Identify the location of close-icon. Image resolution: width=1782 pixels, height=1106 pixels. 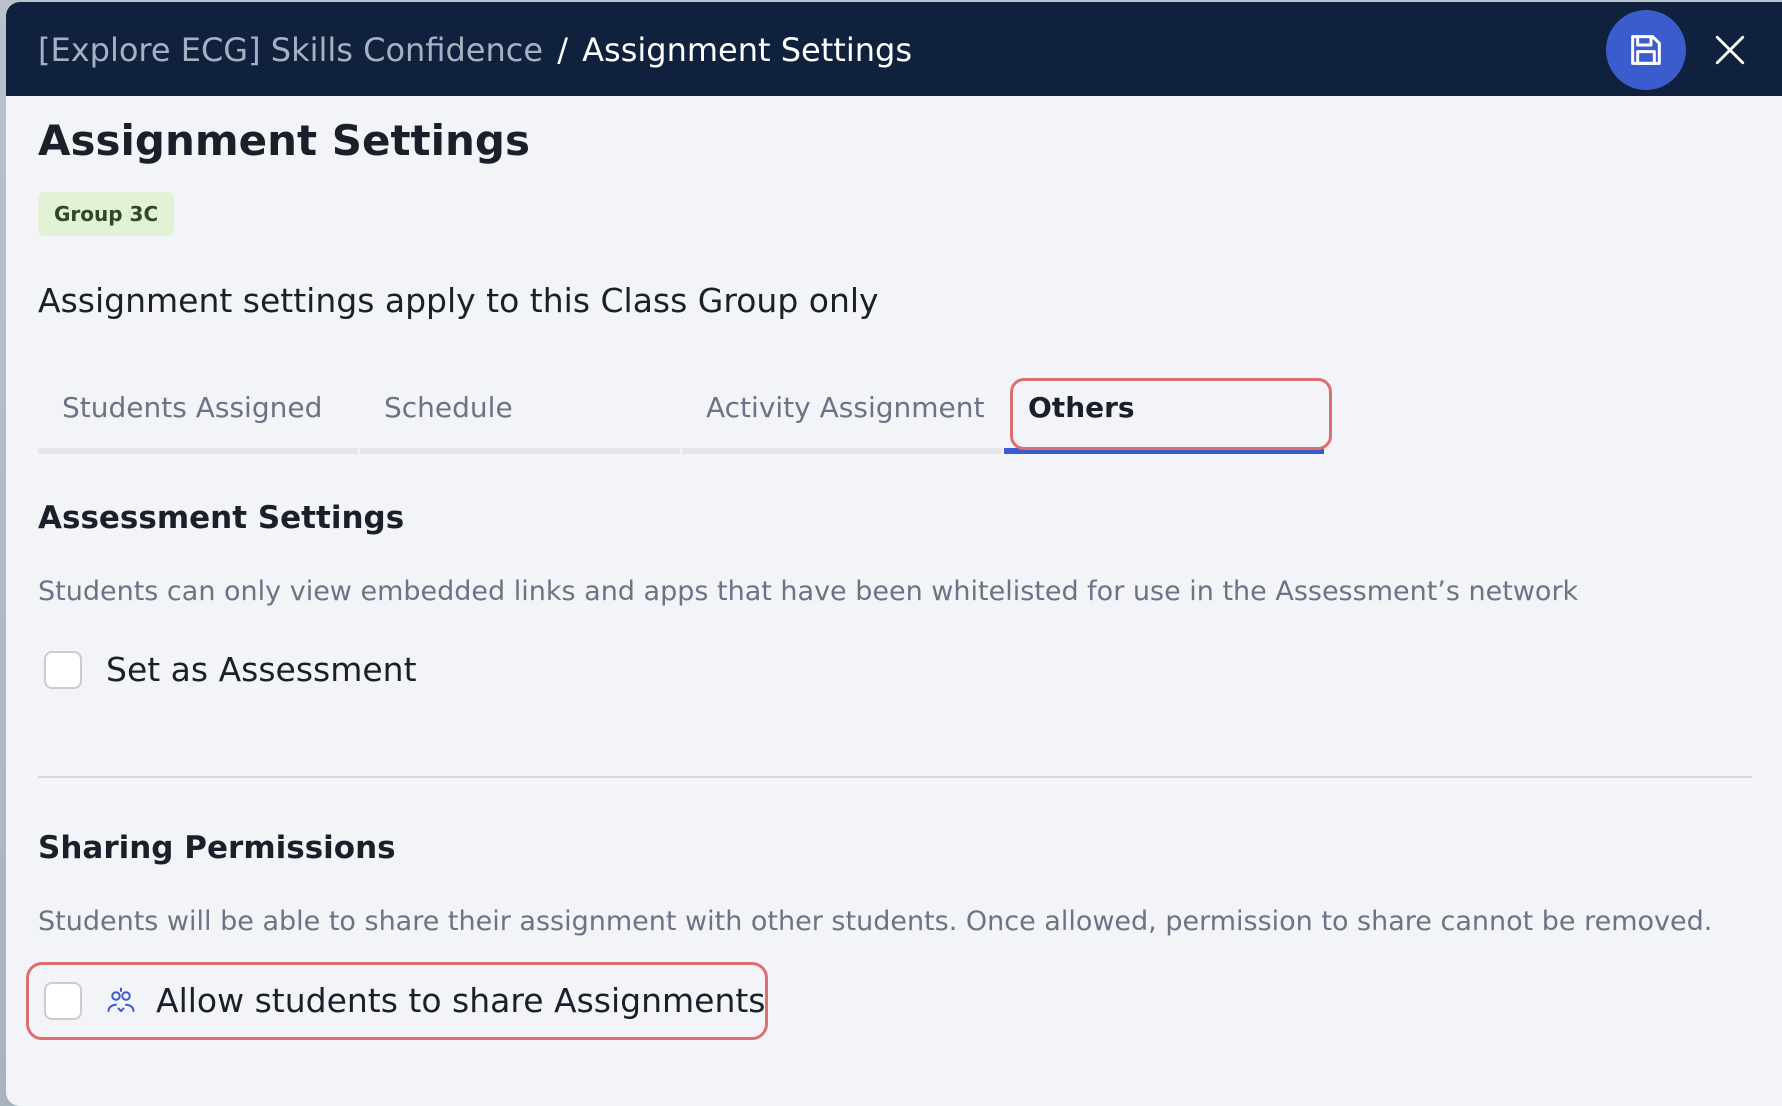
(1730, 50).